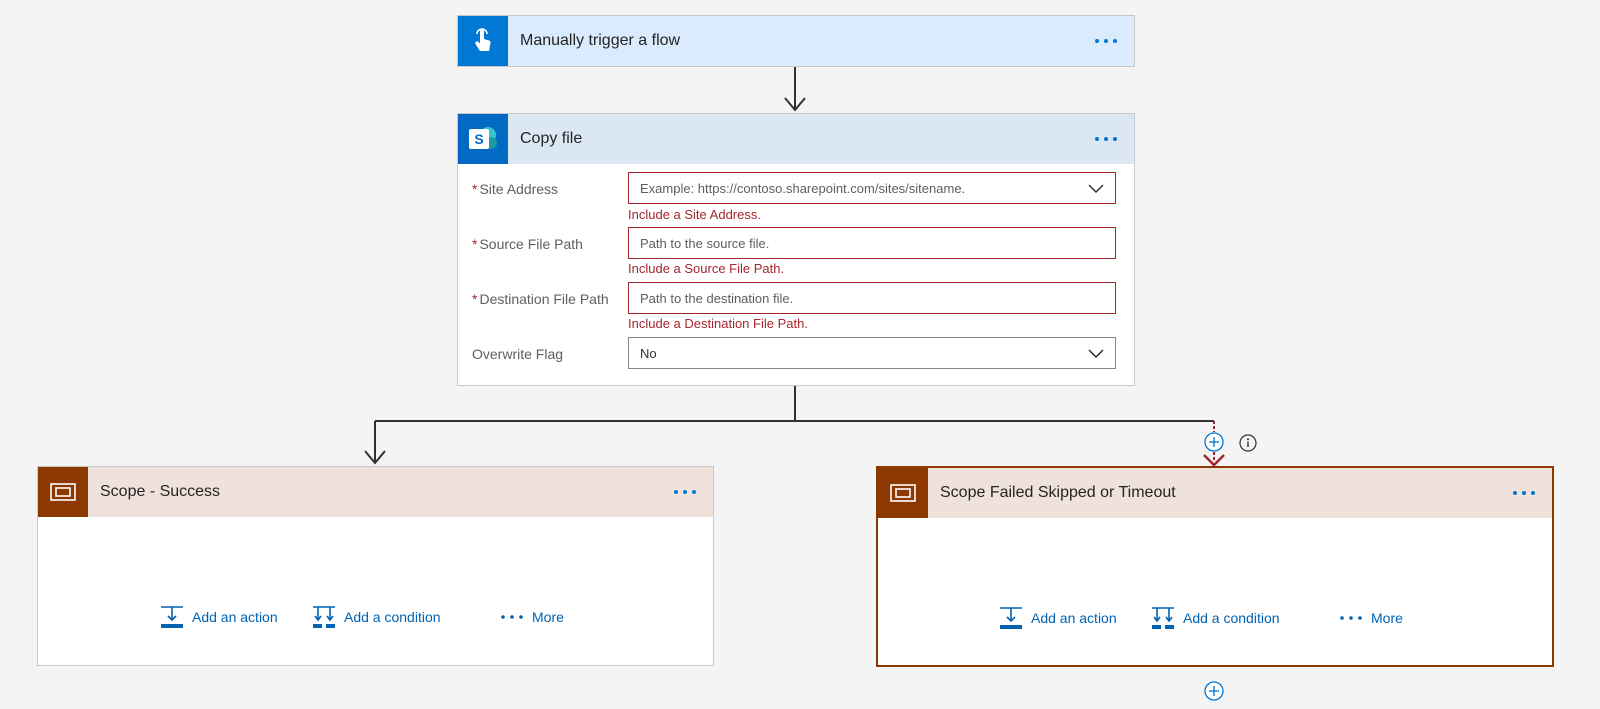 The width and height of the screenshot is (1600, 709). Describe the element at coordinates (551, 138) in the screenshot. I see `copy-file-title: Copy file` at that location.